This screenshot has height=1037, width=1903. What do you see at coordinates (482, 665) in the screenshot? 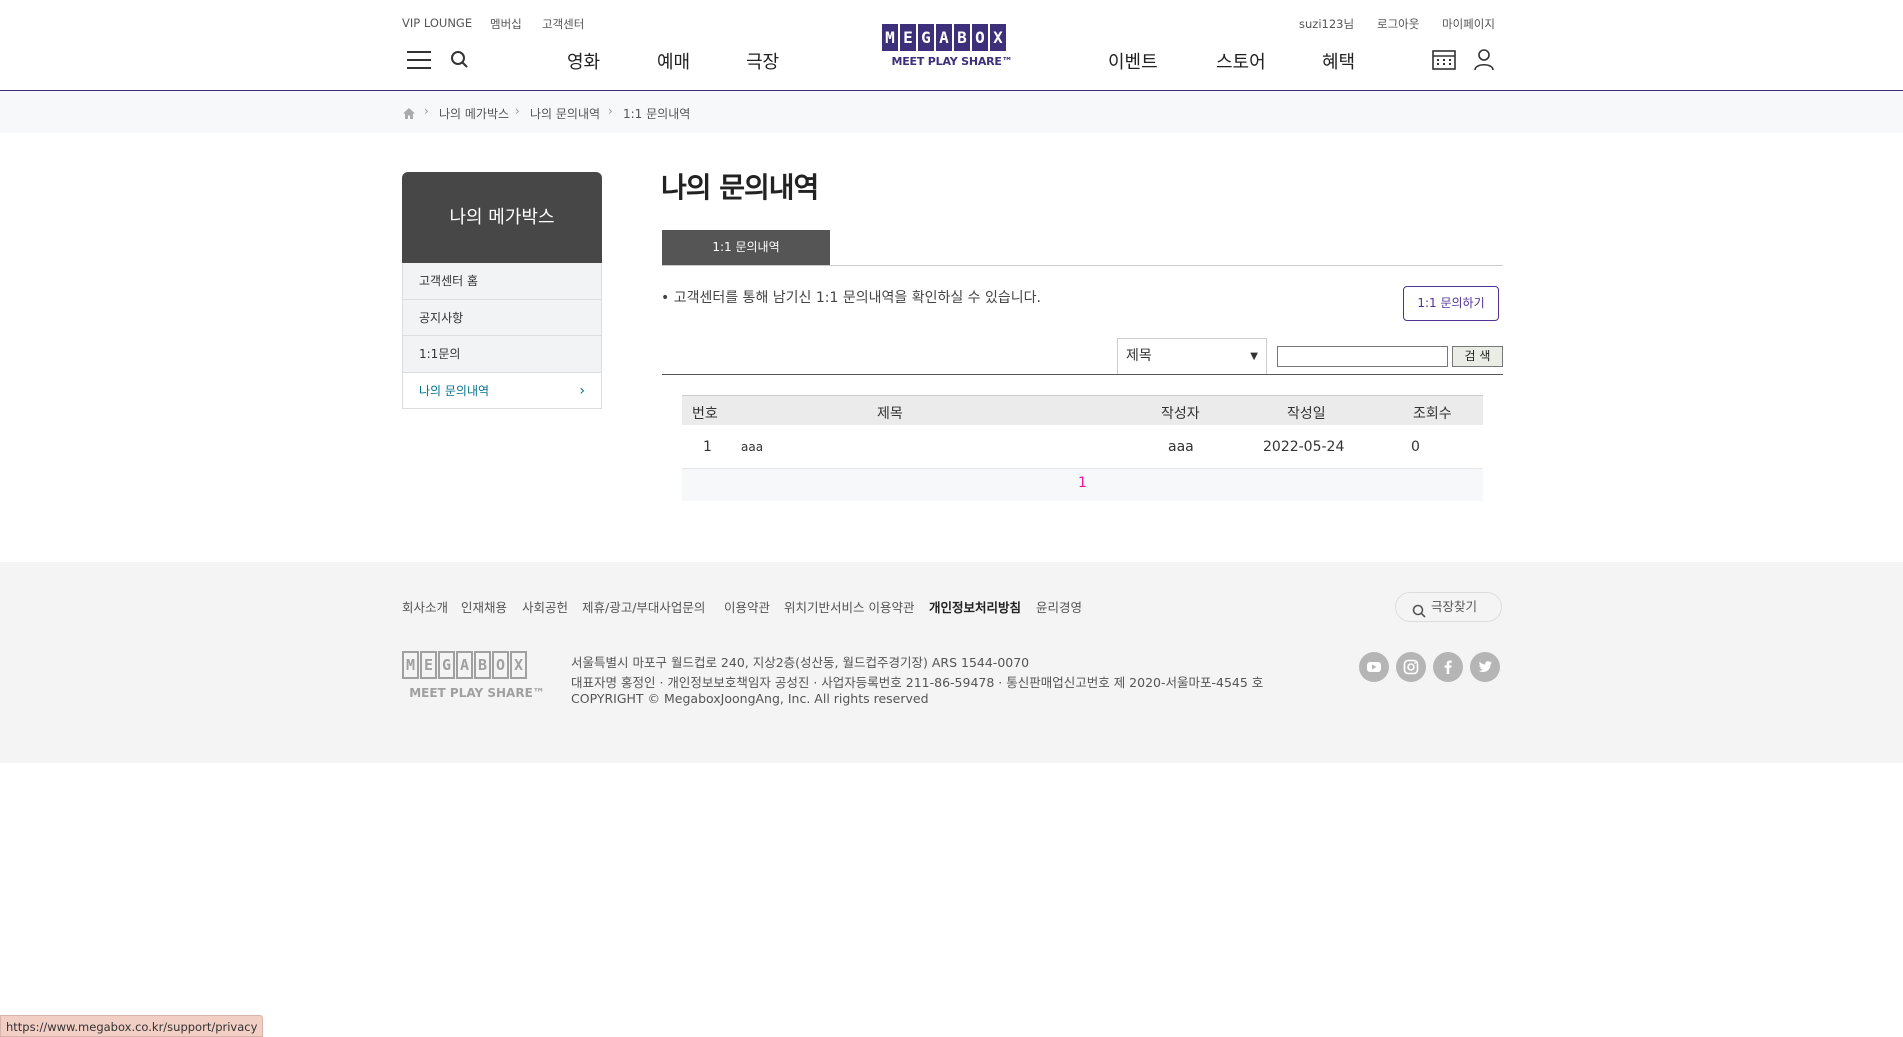
I see `footer-logo-letter: B` at bounding box center [482, 665].